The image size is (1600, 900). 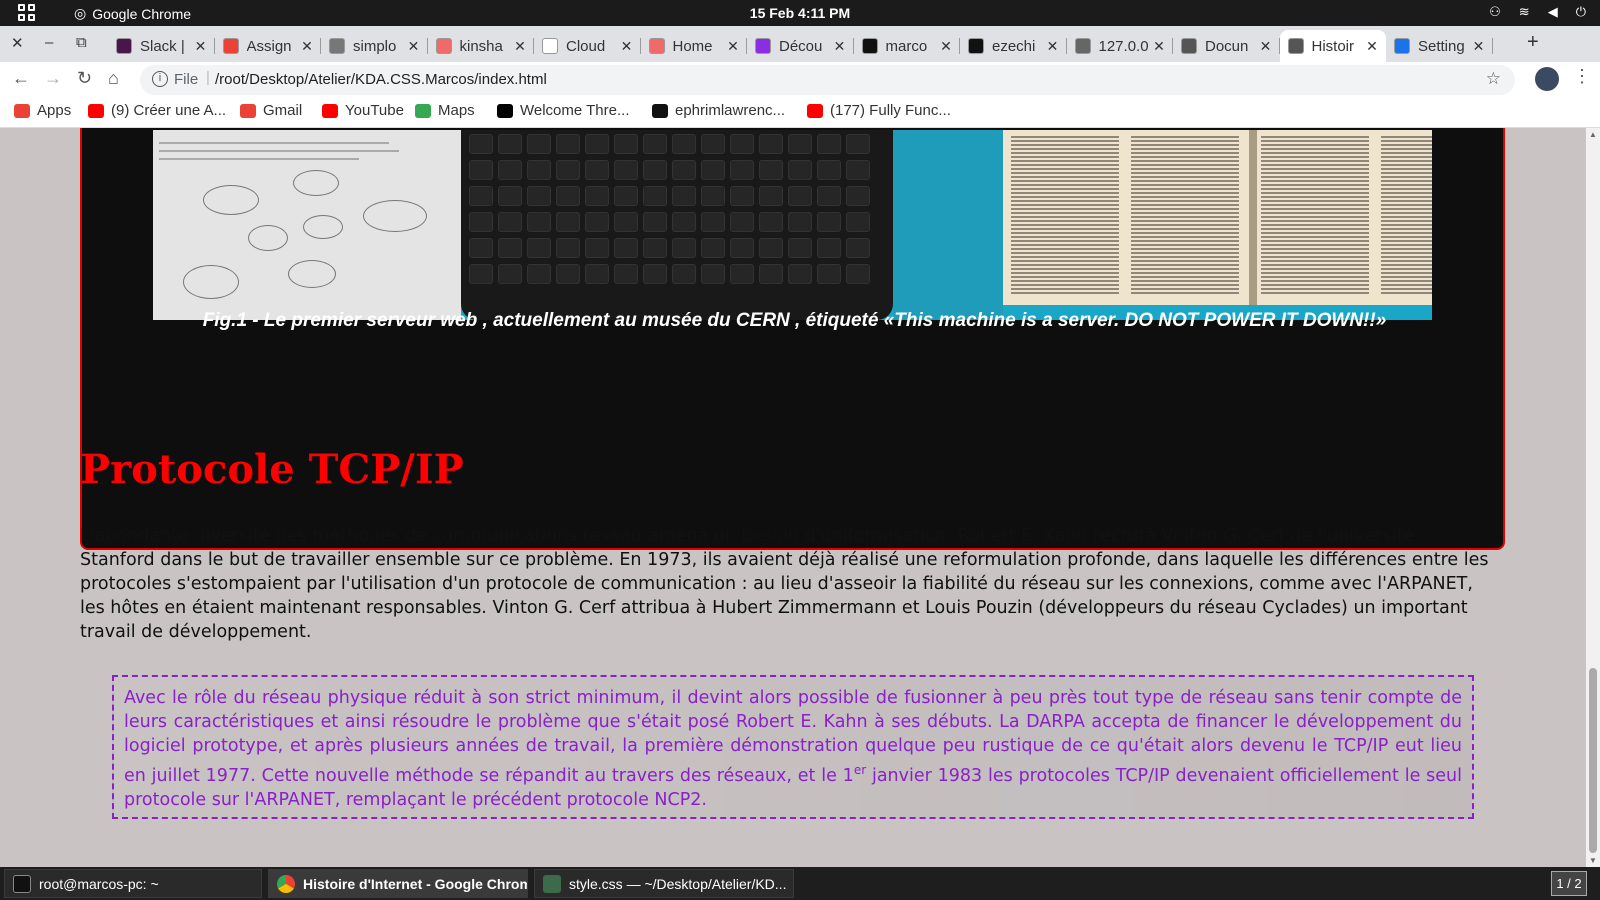 I want to click on reload-icon: ↻, so click(x=84, y=78).